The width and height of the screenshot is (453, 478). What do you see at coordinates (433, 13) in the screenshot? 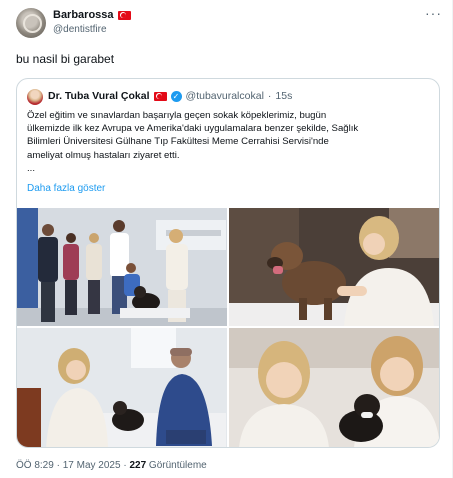
I see `more-options-icon: ···` at bounding box center [433, 13].